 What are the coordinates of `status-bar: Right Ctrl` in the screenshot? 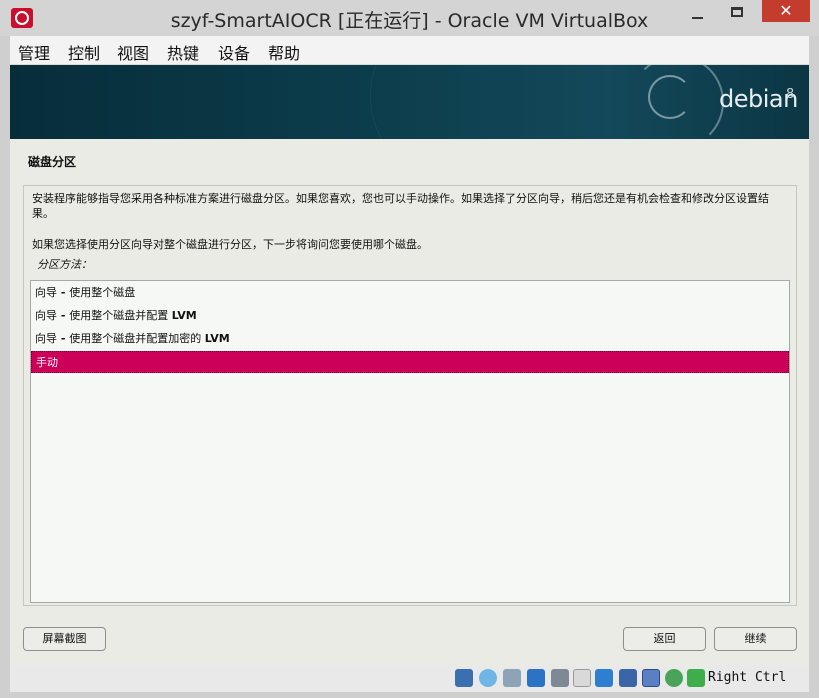 It's located at (409, 679).